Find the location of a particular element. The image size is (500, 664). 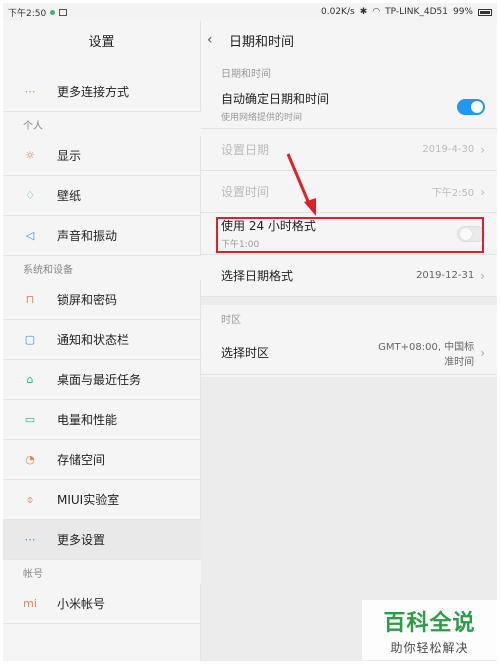

timezone-value-line1: GMT+08:00, 中国标 is located at coordinates (426, 347).